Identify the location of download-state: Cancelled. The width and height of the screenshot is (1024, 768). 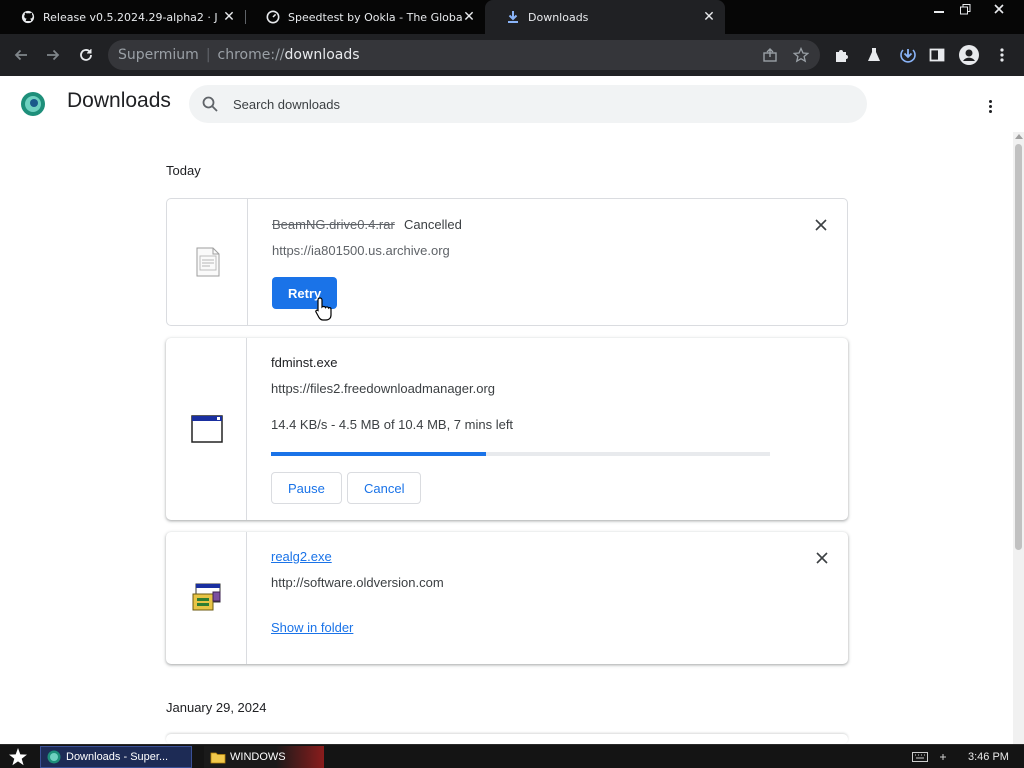
(433, 224).